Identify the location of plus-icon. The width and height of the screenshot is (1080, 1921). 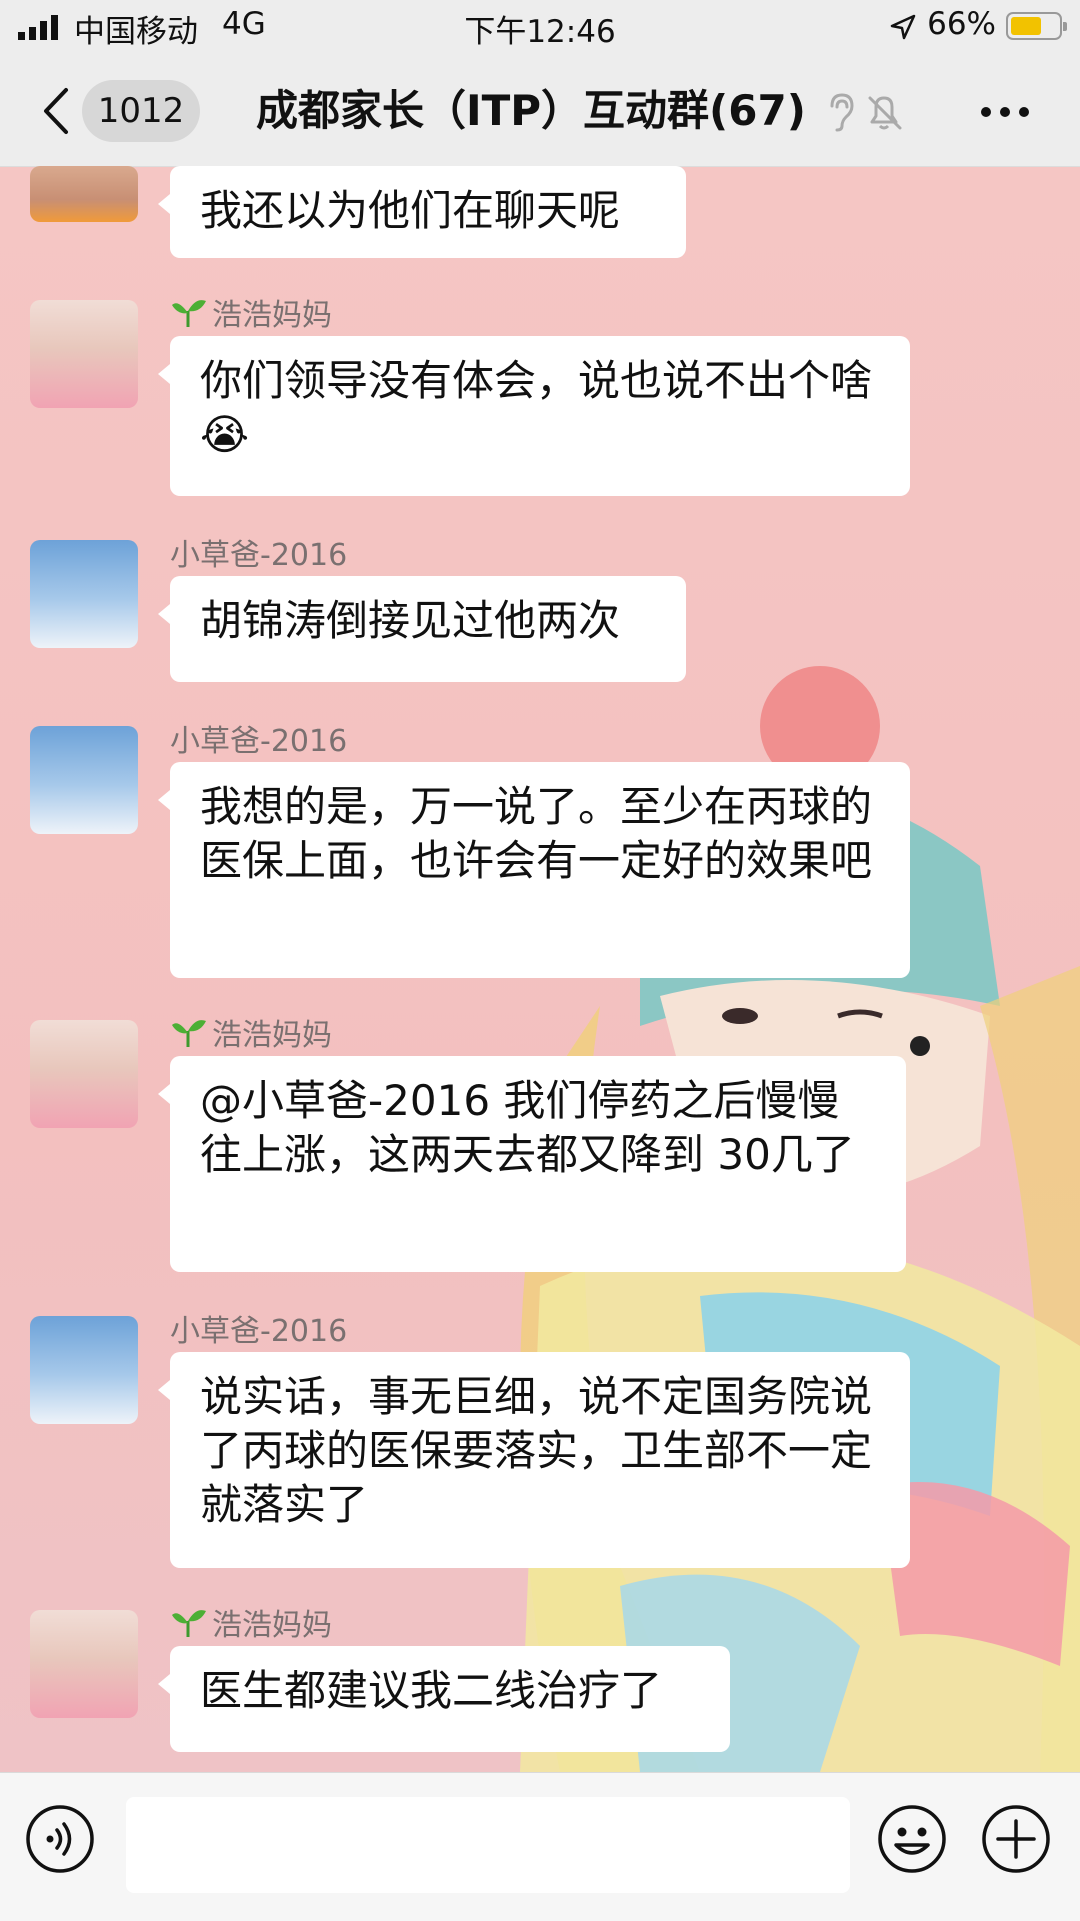
(1016, 1839).